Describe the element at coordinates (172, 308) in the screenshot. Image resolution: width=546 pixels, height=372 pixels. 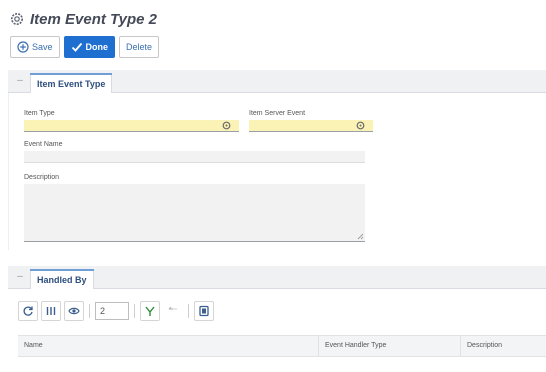
I see `disconnect-icon` at that location.